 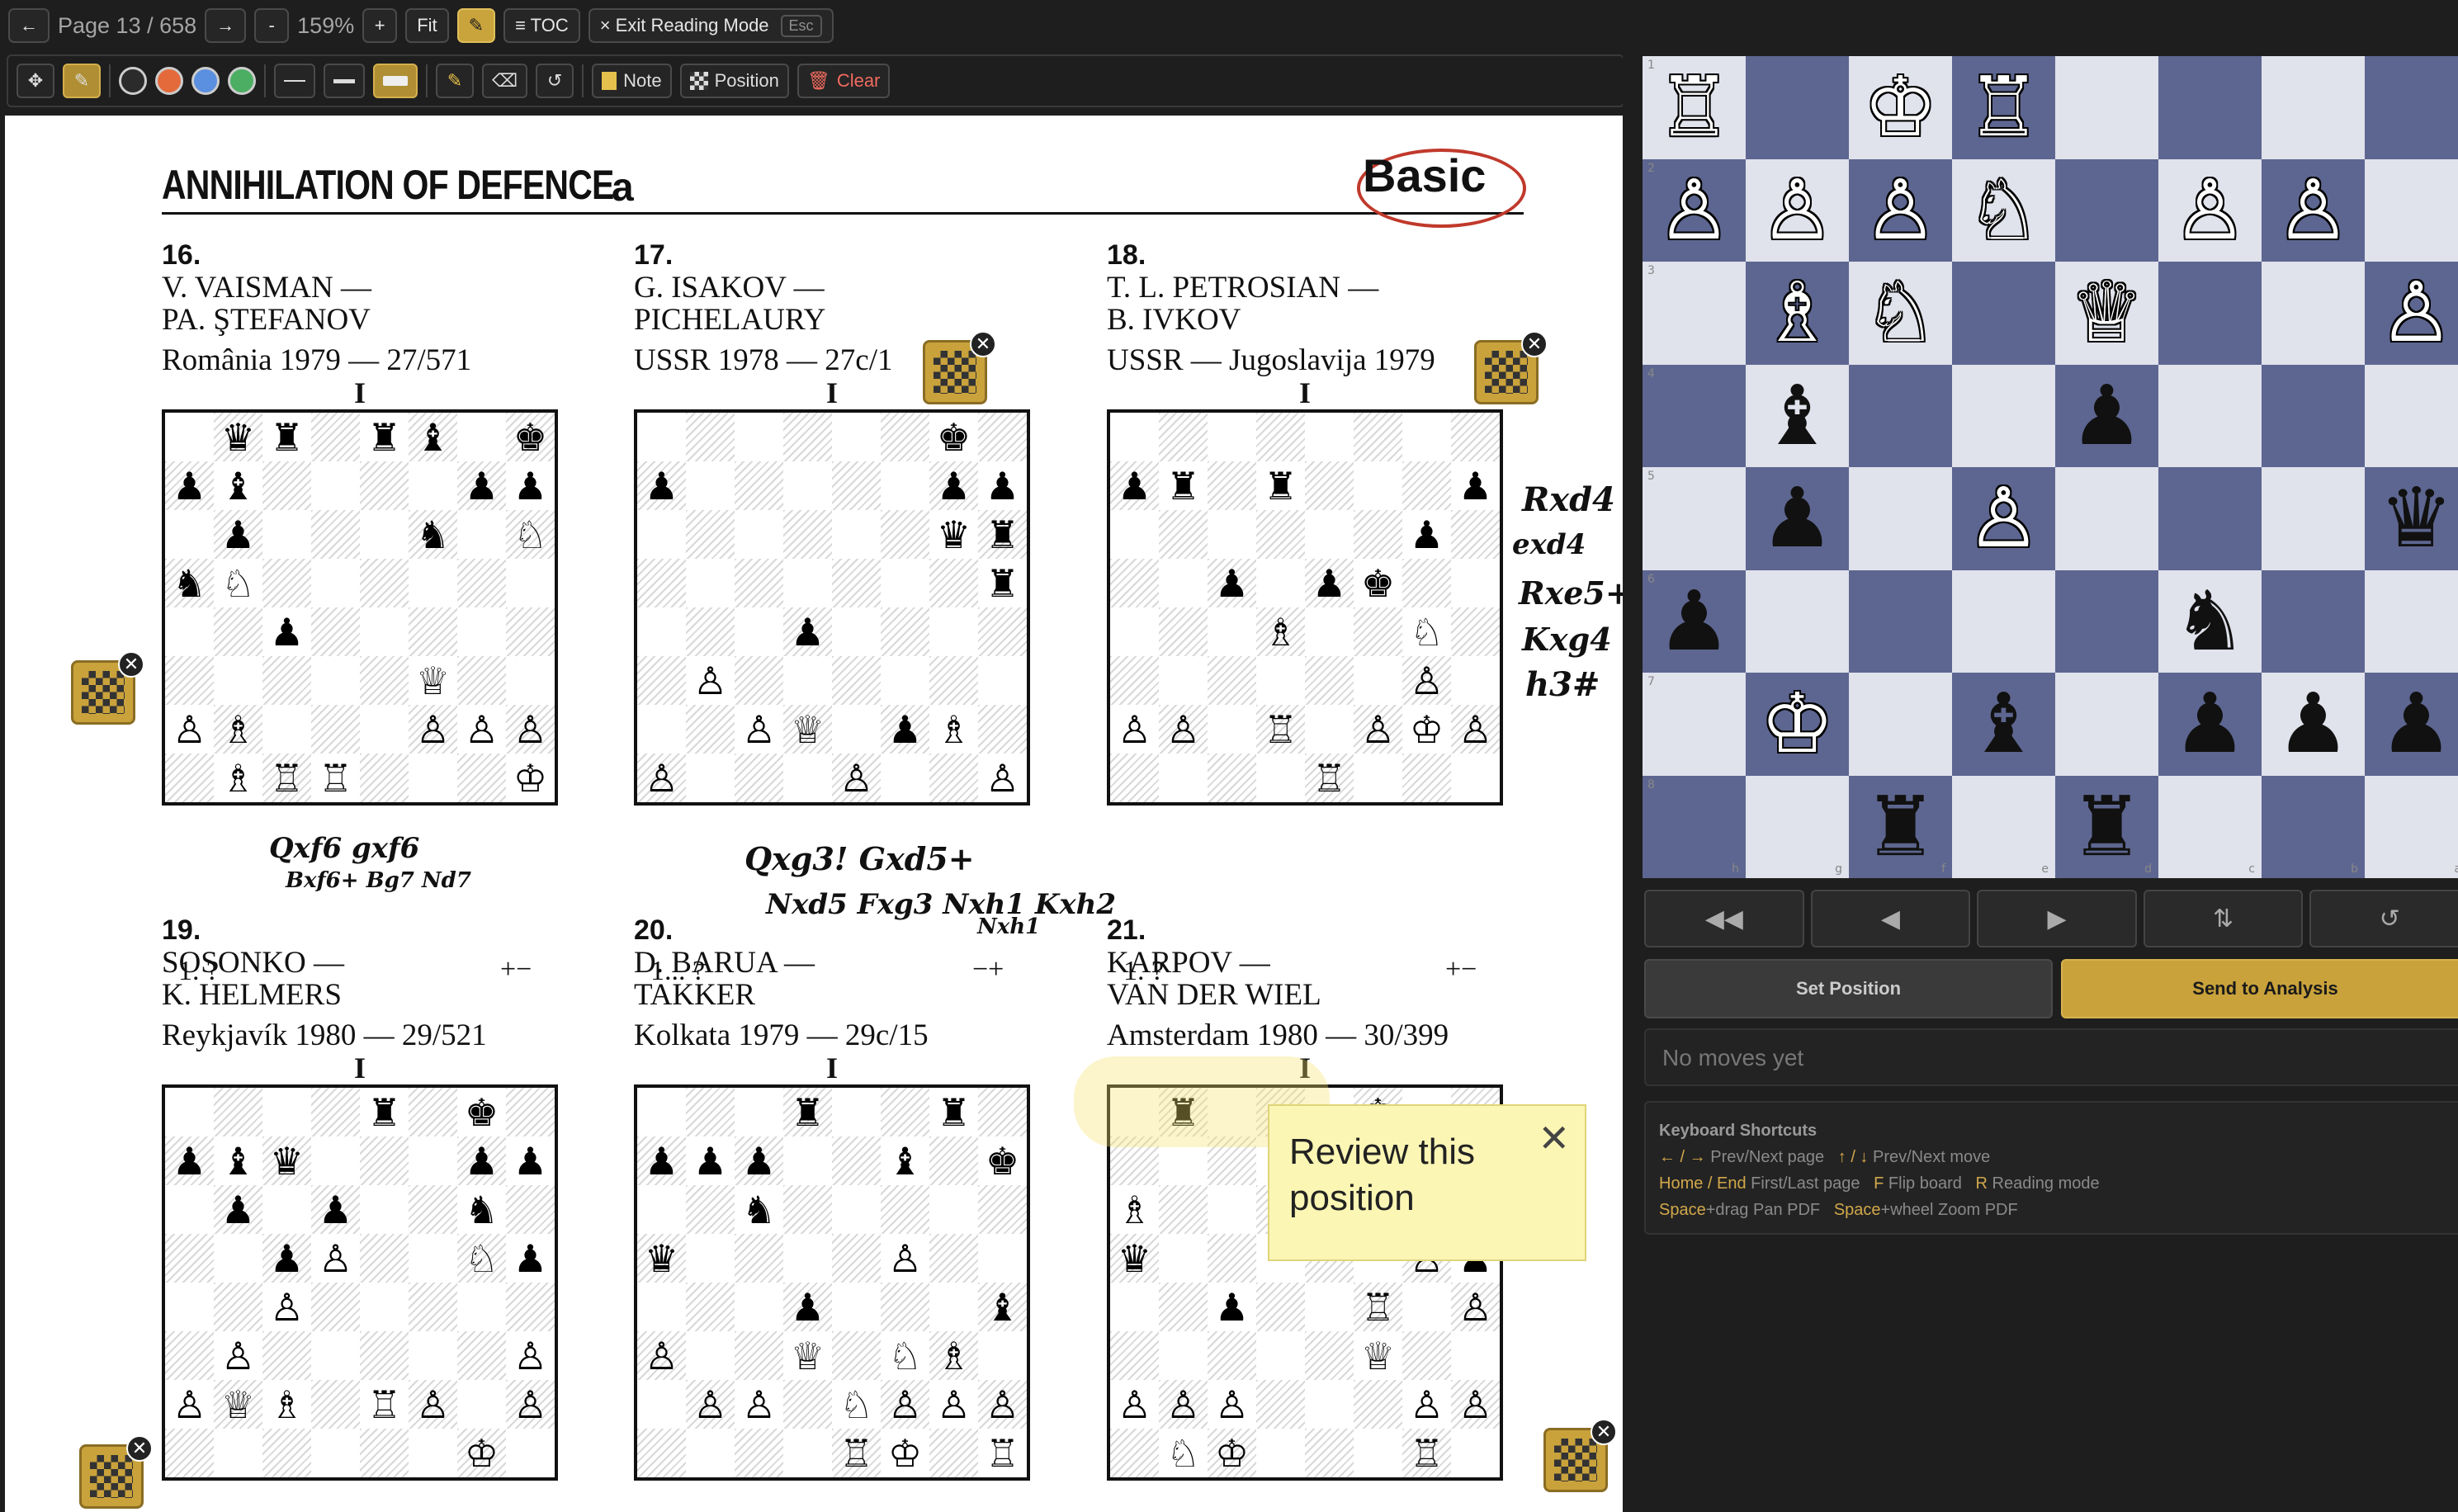 I want to click on diagram-board: ♚ ♟ ♟ ♟ ♛ ♜ ♜ ♟ ♙ ♙ ♕ ♟ ♗ ♙ ♙ ♙, so click(x=832, y=607).